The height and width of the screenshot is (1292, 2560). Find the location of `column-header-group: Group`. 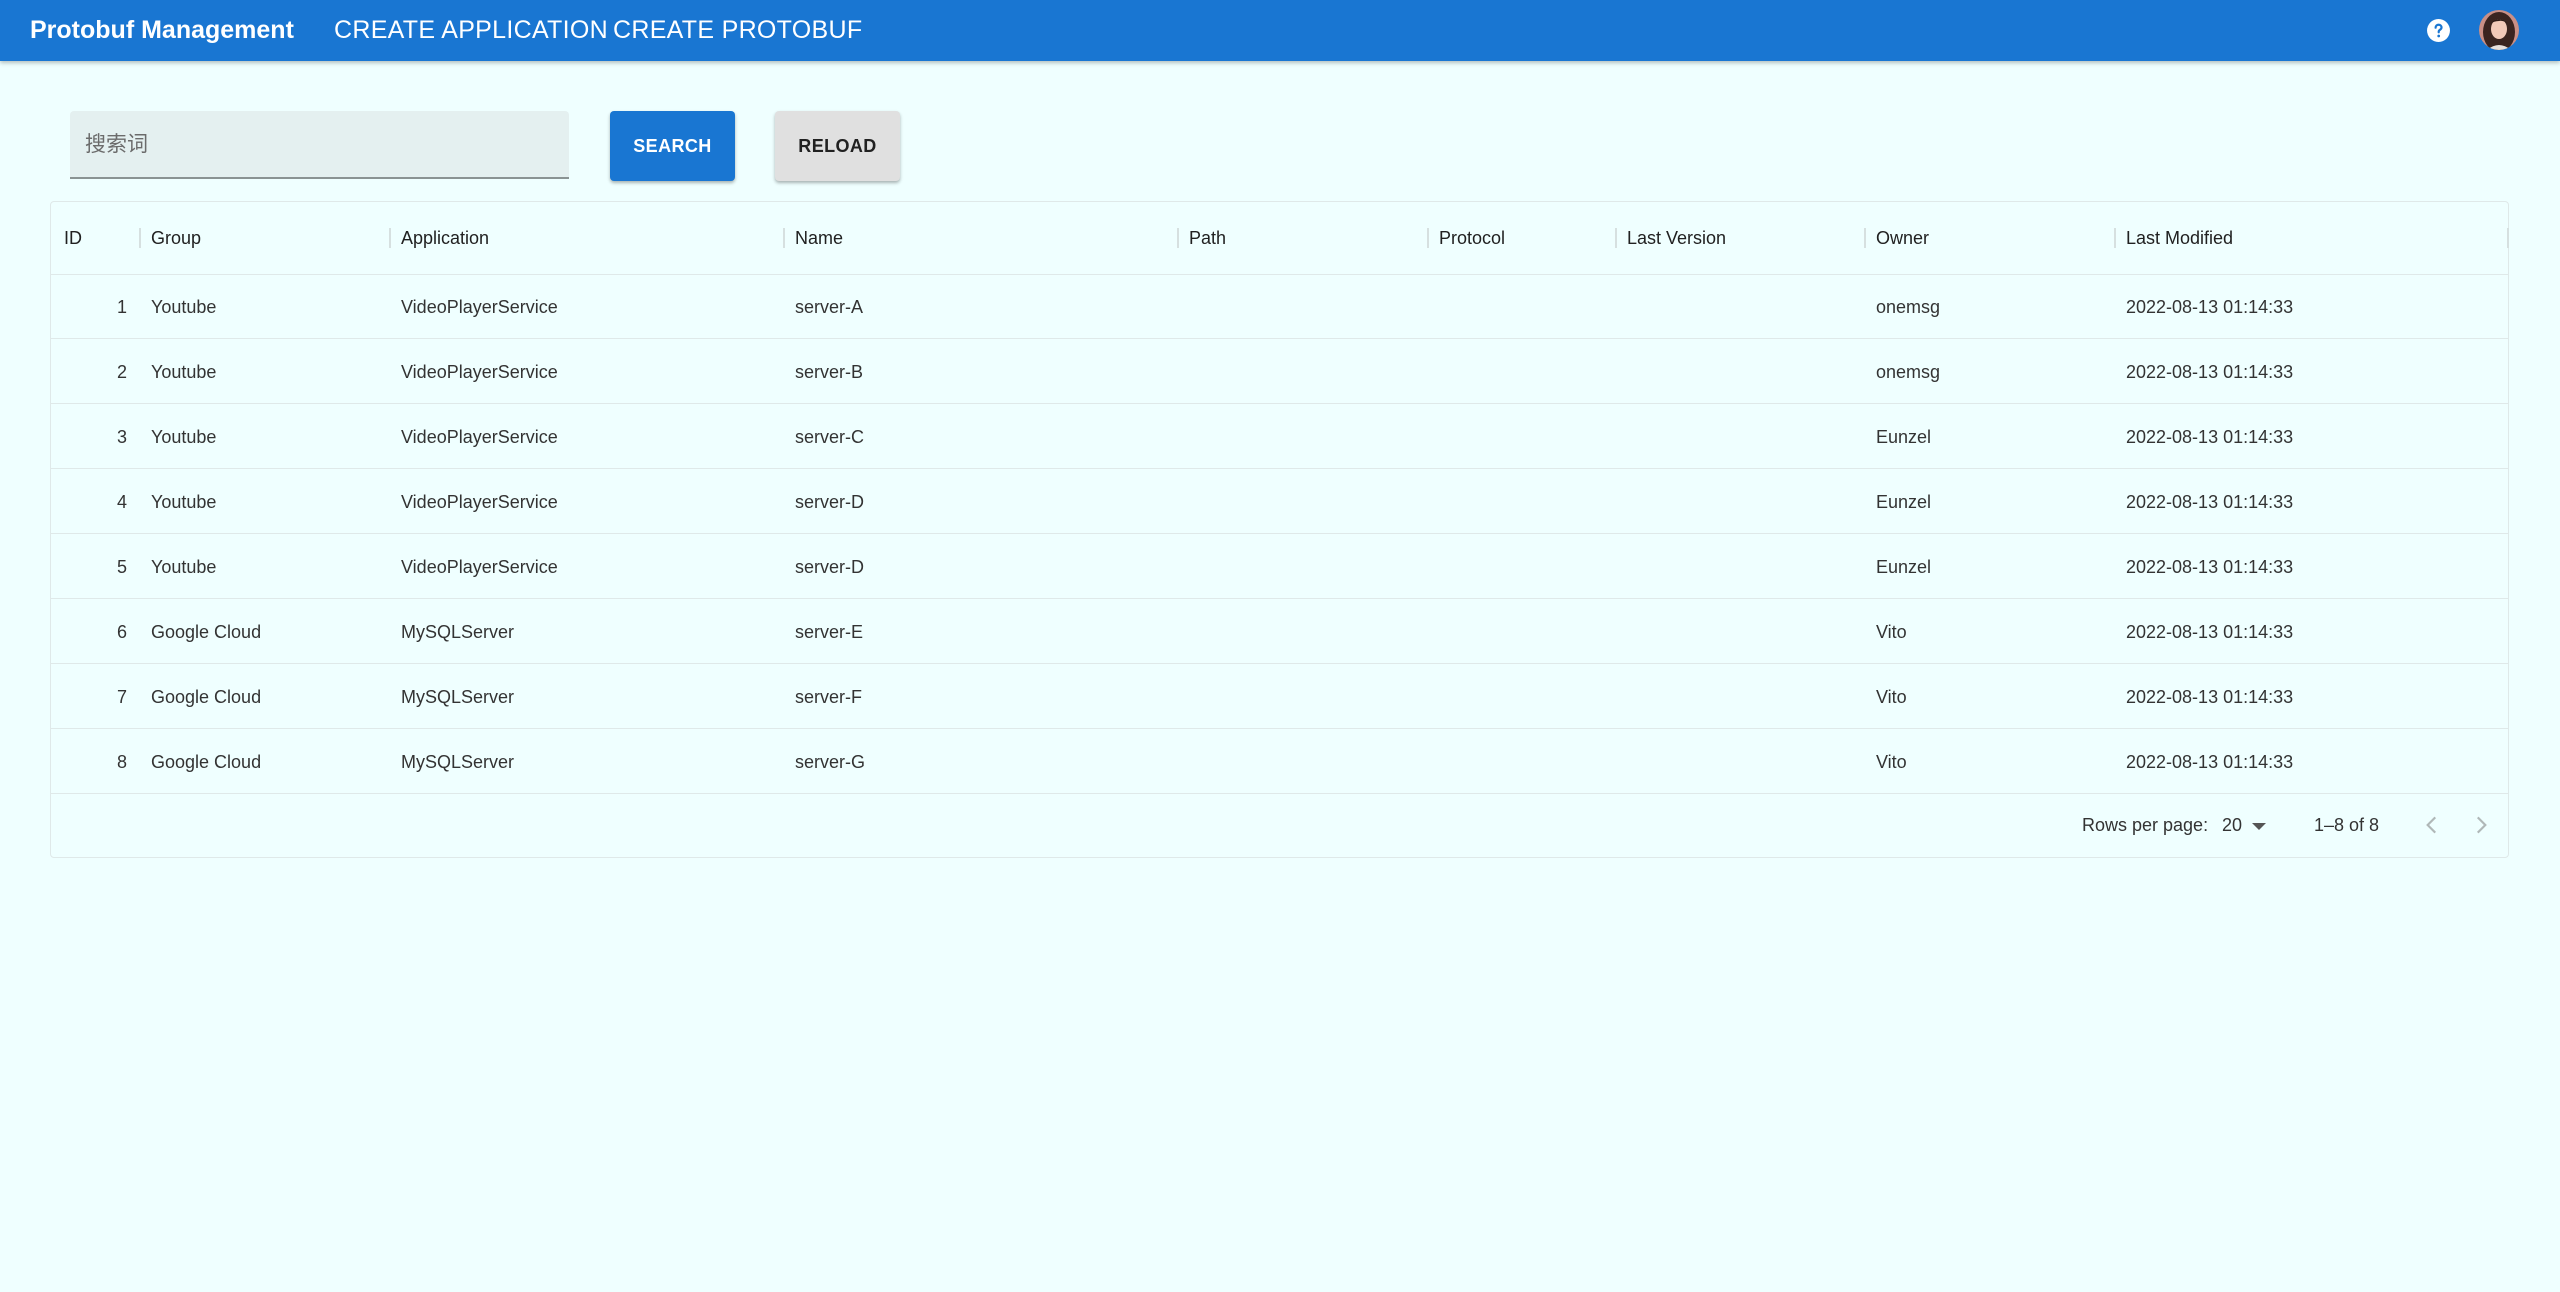

column-header-group: Group is located at coordinates (176, 238).